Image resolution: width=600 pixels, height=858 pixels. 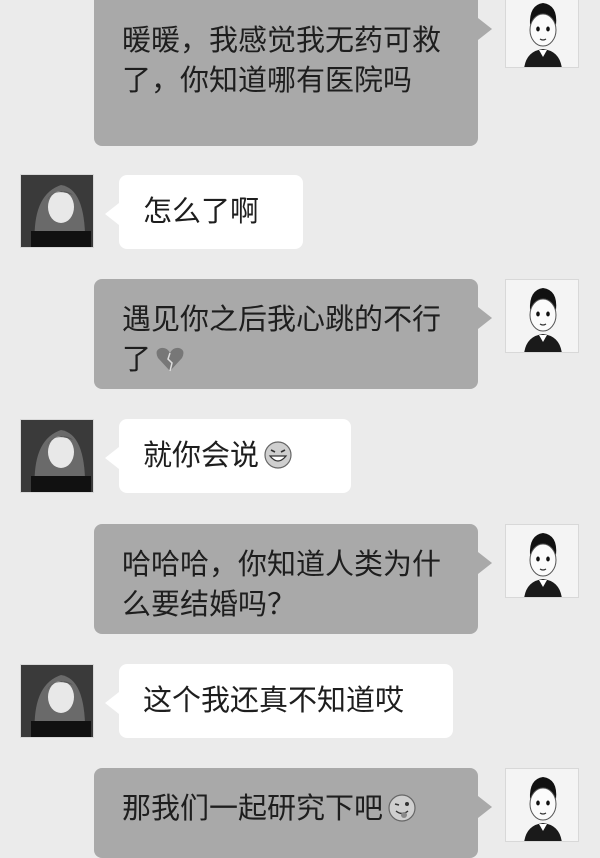 What do you see at coordinates (253, 808) in the screenshot?
I see `message-text: 那我们一起研究下吧` at bounding box center [253, 808].